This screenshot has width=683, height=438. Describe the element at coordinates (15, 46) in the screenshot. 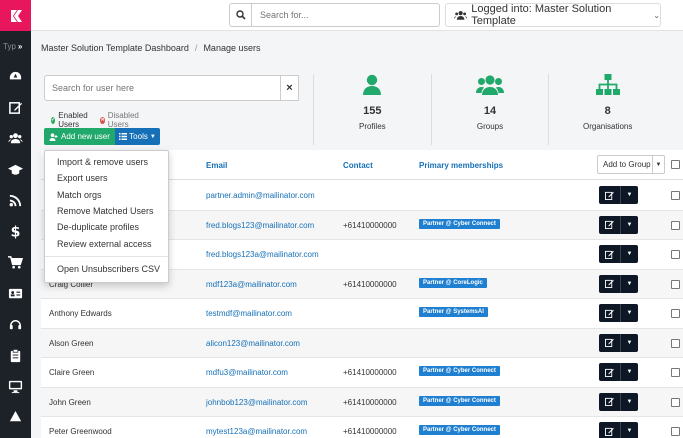

I see `type-toggle: Typ»` at that location.